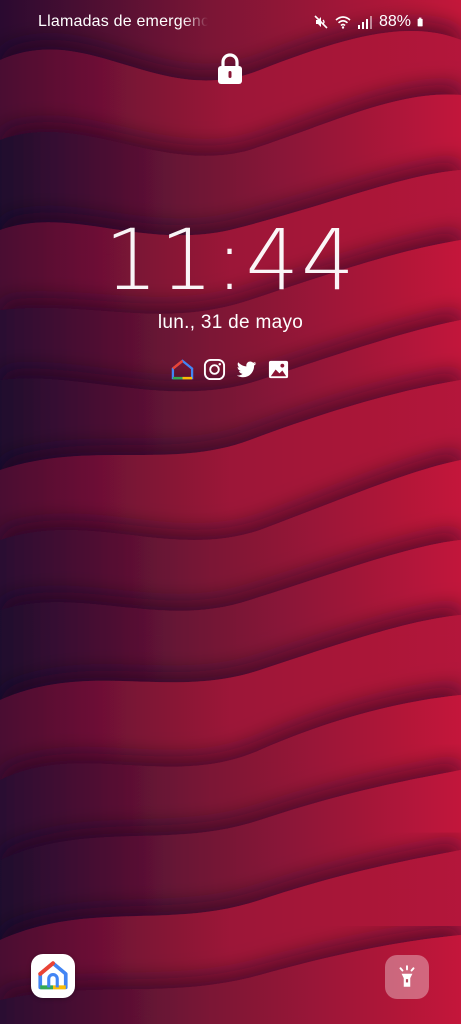  I want to click on mute-icon, so click(321, 22).